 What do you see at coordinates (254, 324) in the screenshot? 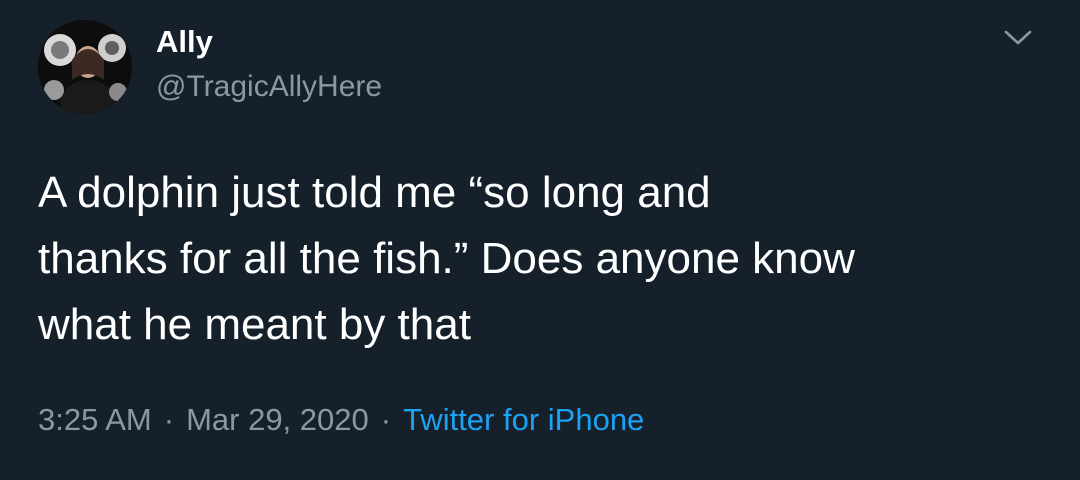
I see `tweet-text-line: what he meant by that` at bounding box center [254, 324].